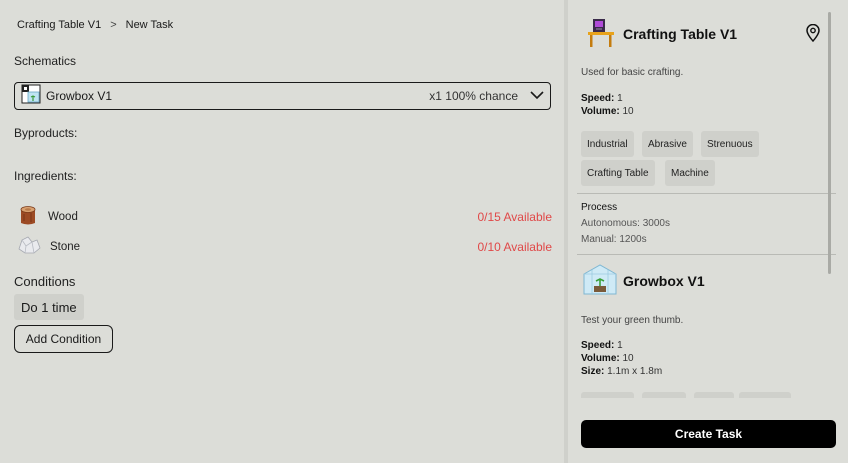  Describe the element at coordinates (599, 207) in the screenshot. I see `process-label: Process` at that location.